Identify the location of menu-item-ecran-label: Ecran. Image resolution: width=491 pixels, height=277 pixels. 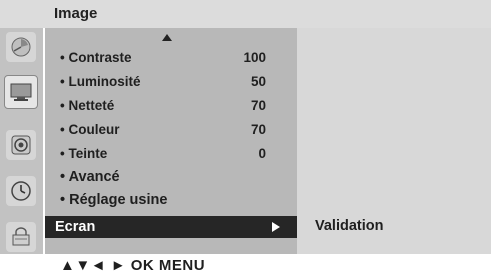
(75, 227).